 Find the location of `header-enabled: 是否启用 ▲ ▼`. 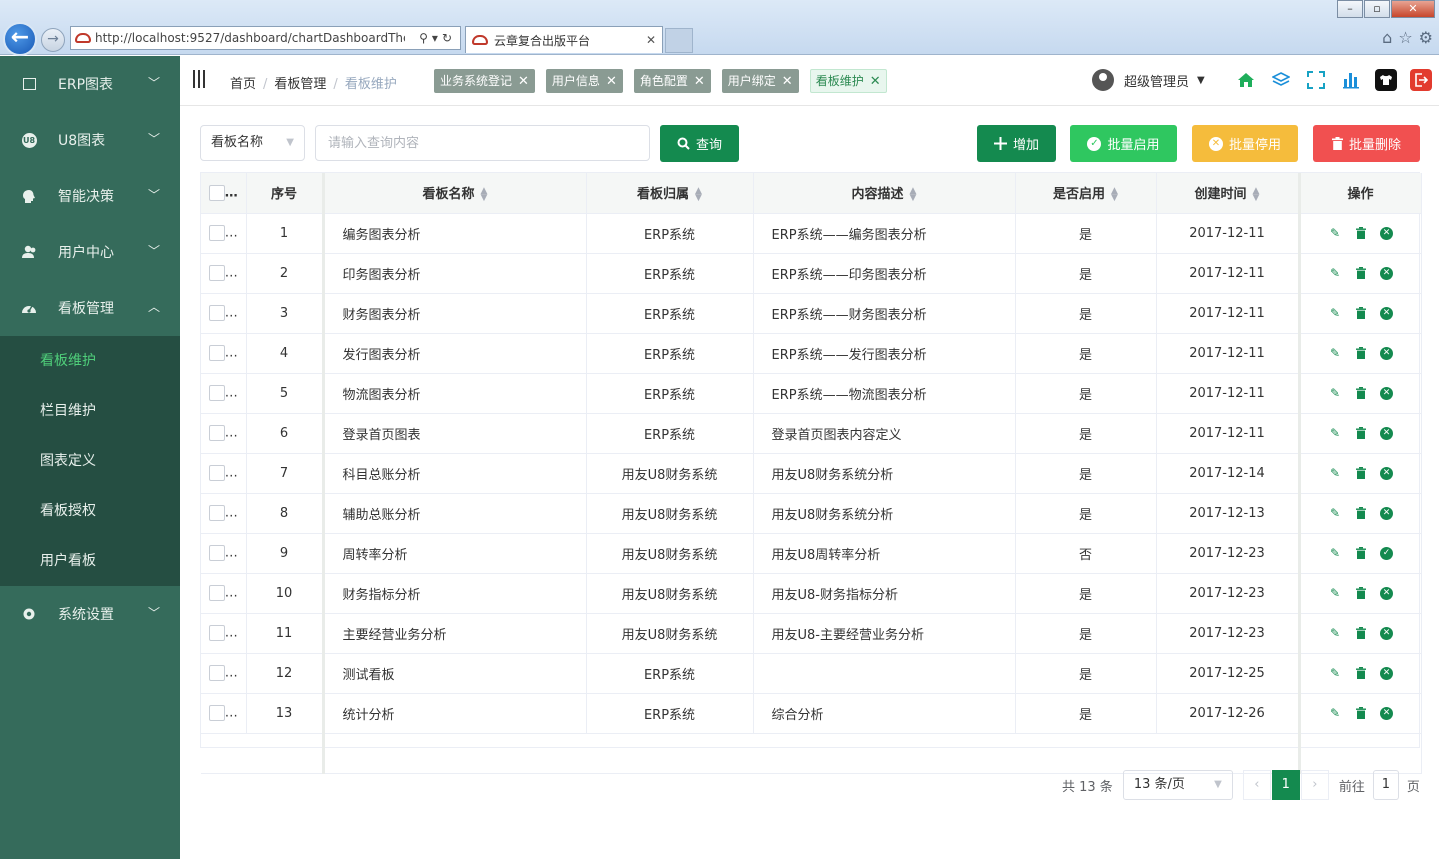

header-enabled: 是否启用 ▲ ▼ is located at coordinates (1086, 193).